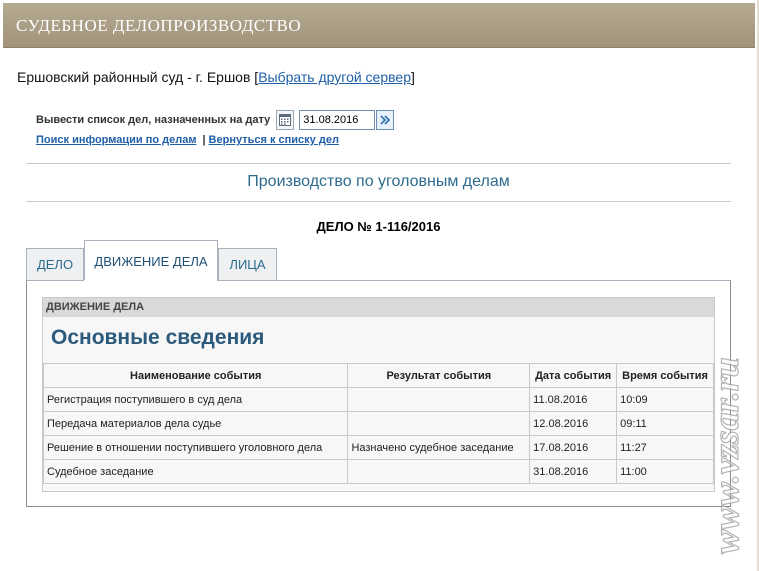 The height and width of the screenshot is (571, 759). What do you see at coordinates (573, 423) in the screenshot?
I see `event-date: 12.08.2016` at bounding box center [573, 423].